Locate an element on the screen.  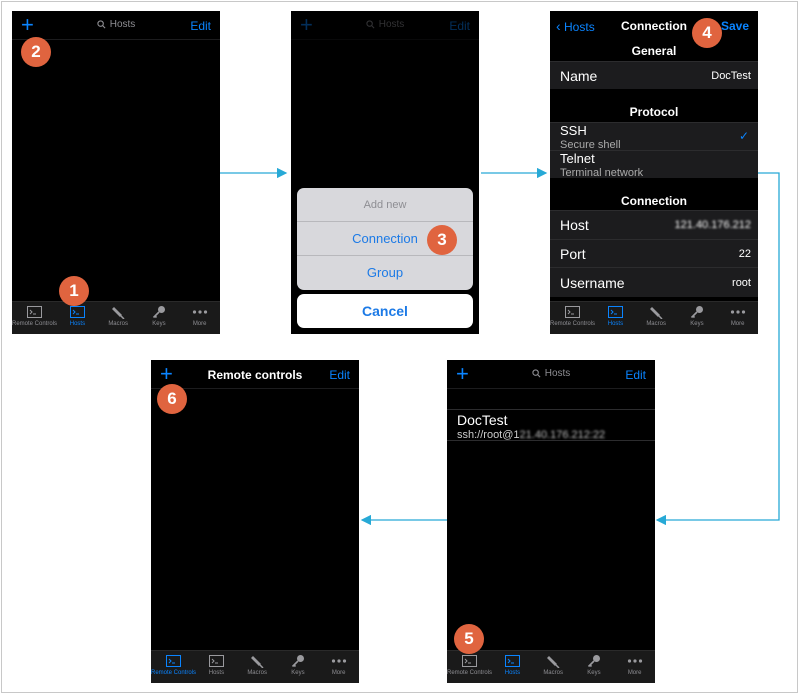
ssh-row: SSH Secure shell ✓ is located at coordinates (654, 136).